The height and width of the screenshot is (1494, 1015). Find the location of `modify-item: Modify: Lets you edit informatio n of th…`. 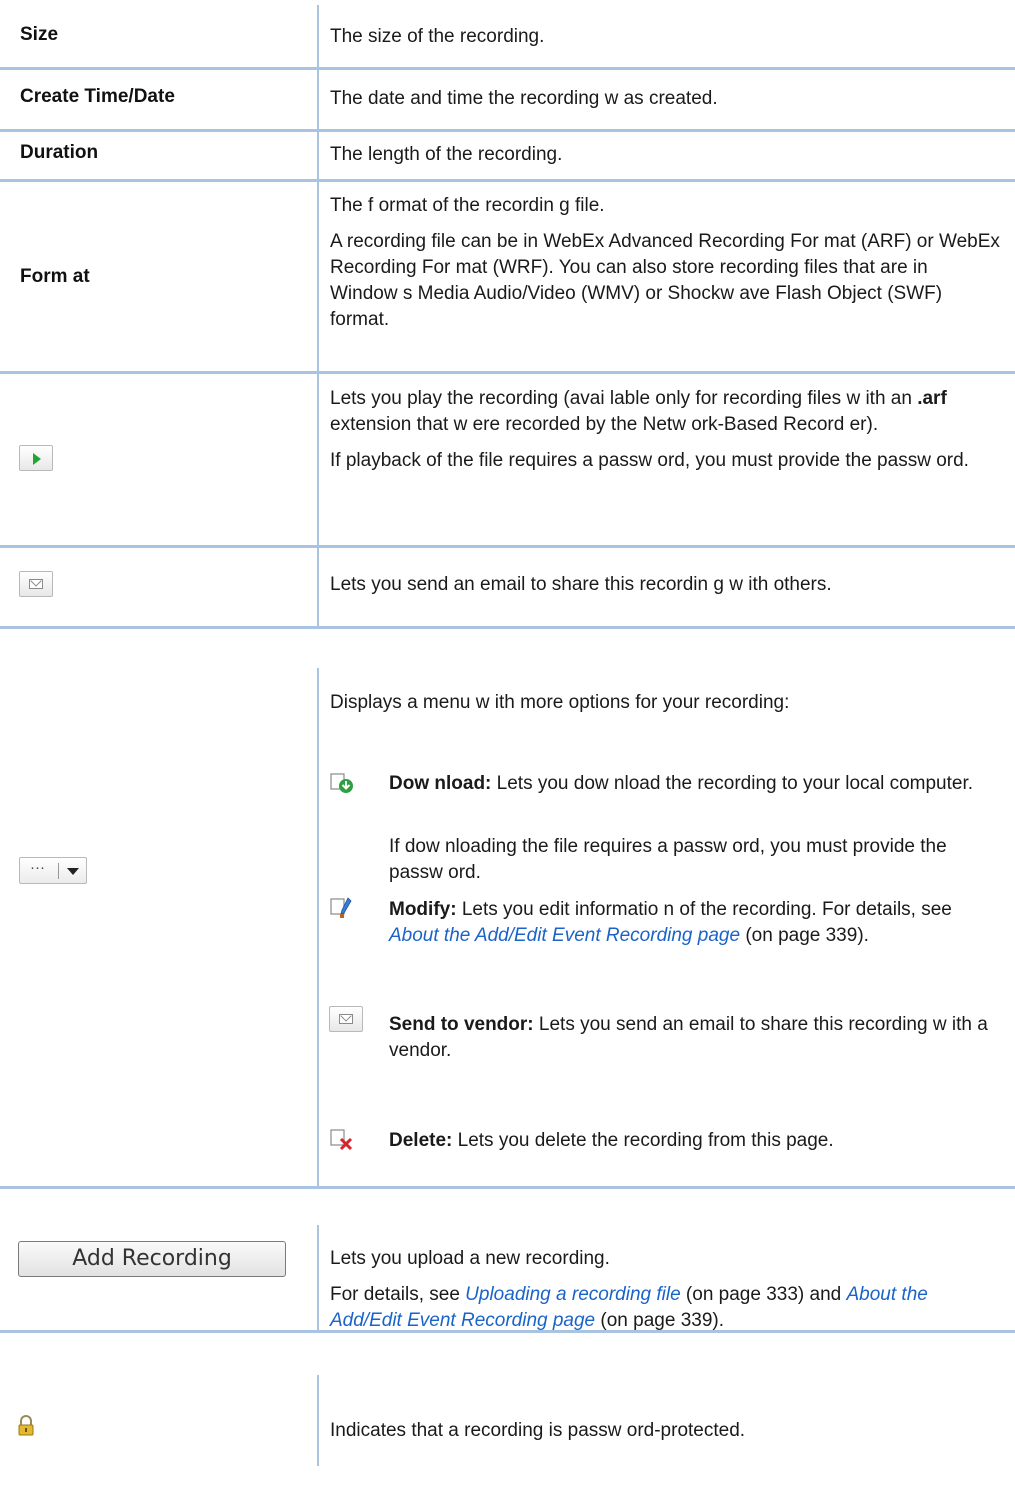

modify-item: Modify: Lets you edit informatio n of th… is located at coordinates (670, 922).